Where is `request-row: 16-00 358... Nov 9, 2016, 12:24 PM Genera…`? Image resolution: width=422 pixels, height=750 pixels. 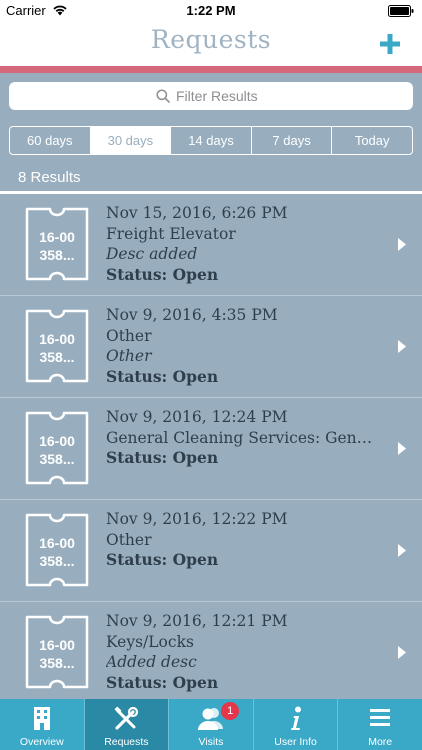
request-row: 16-00 358... Nov 9, 2016, 12:24 PM Genera… is located at coordinates (211, 449).